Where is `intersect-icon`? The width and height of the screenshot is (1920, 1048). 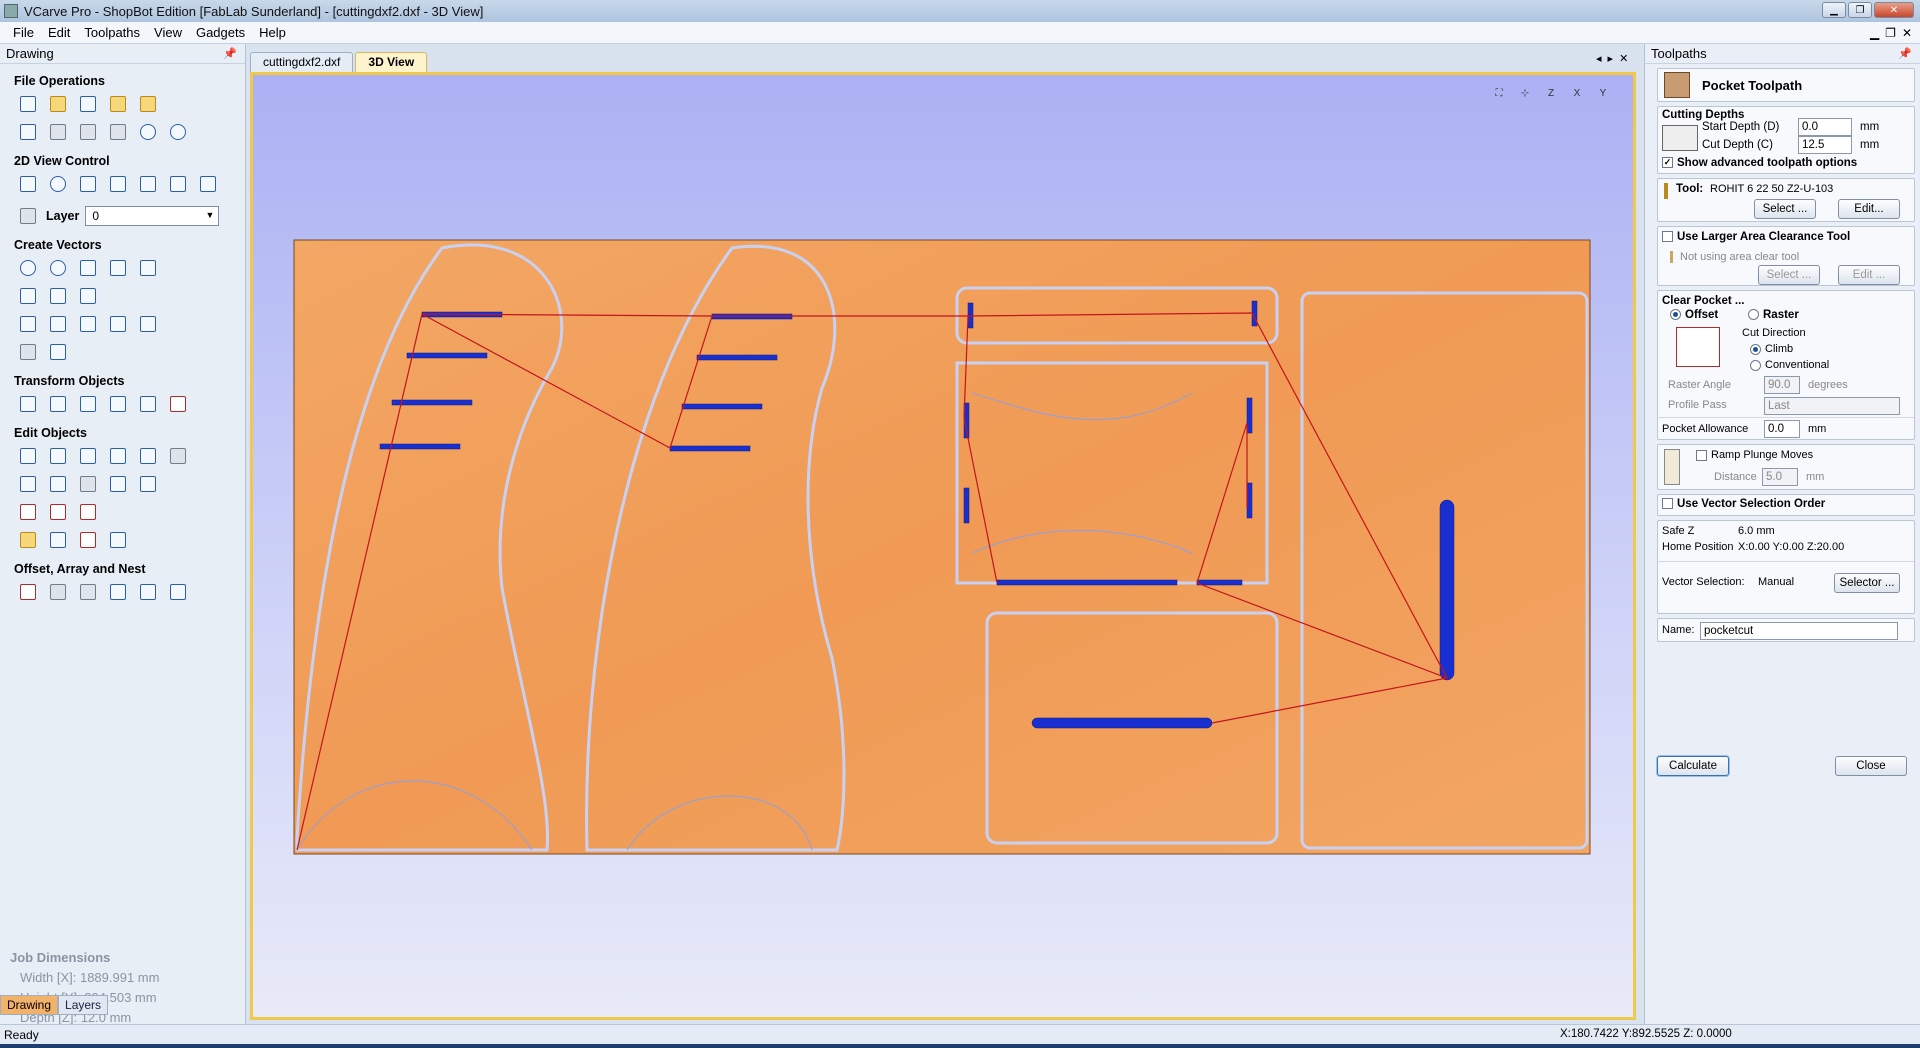
intersect-icon is located at coordinates (88, 484).